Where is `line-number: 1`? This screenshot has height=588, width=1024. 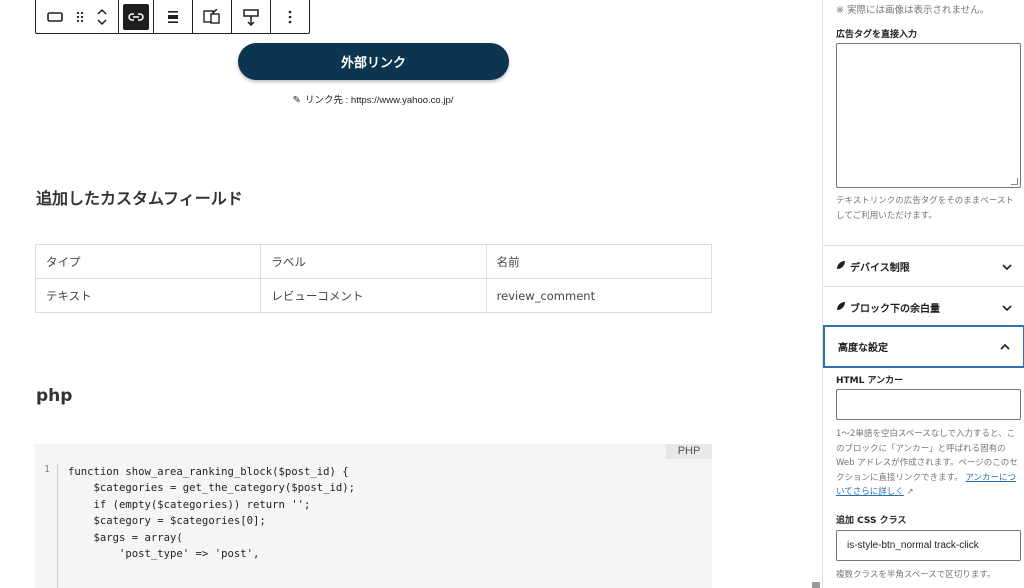
line-number: 1 is located at coordinates (46, 469).